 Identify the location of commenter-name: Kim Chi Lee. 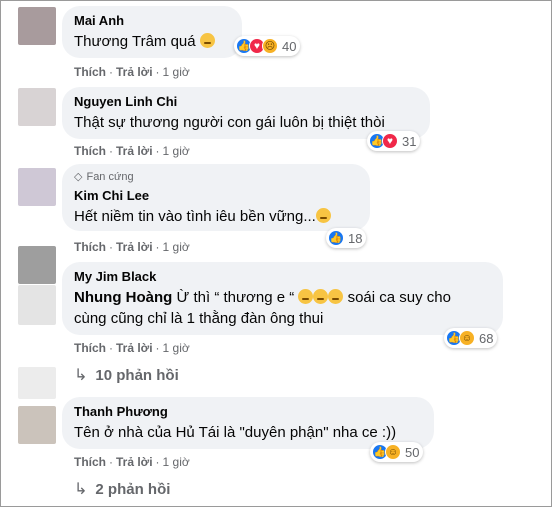
(216, 196).